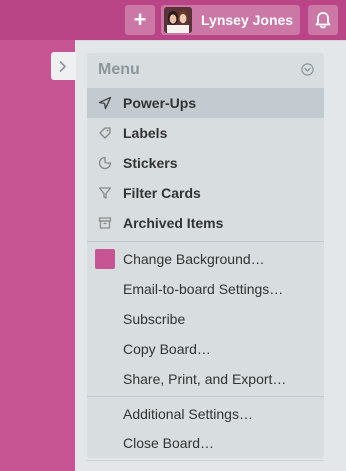 The image size is (346, 471). What do you see at coordinates (105, 163) in the screenshot?
I see `sticker-icon` at bounding box center [105, 163].